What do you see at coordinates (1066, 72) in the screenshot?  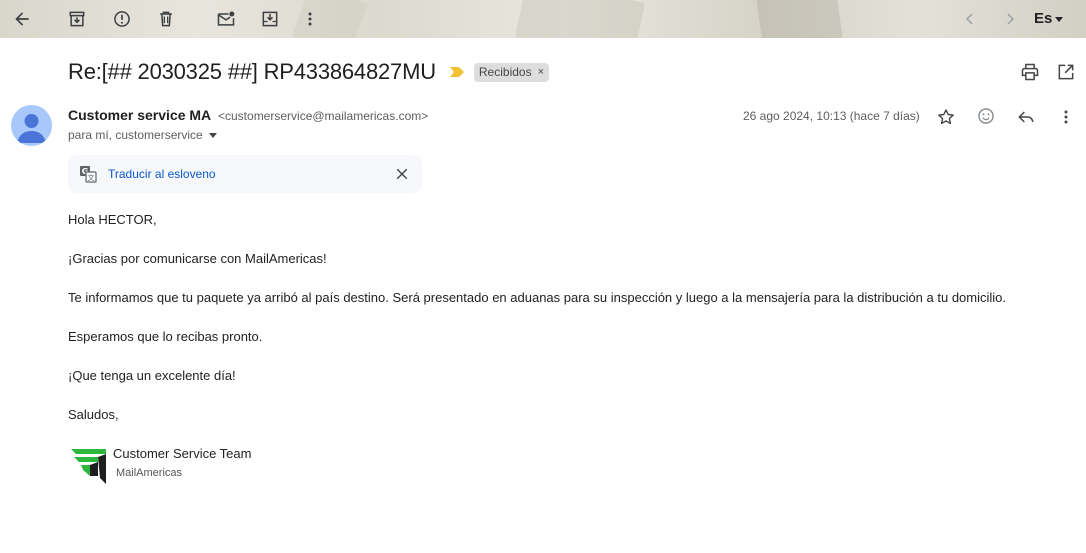 I see `open-in-new-window-icon` at bounding box center [1066, 72].